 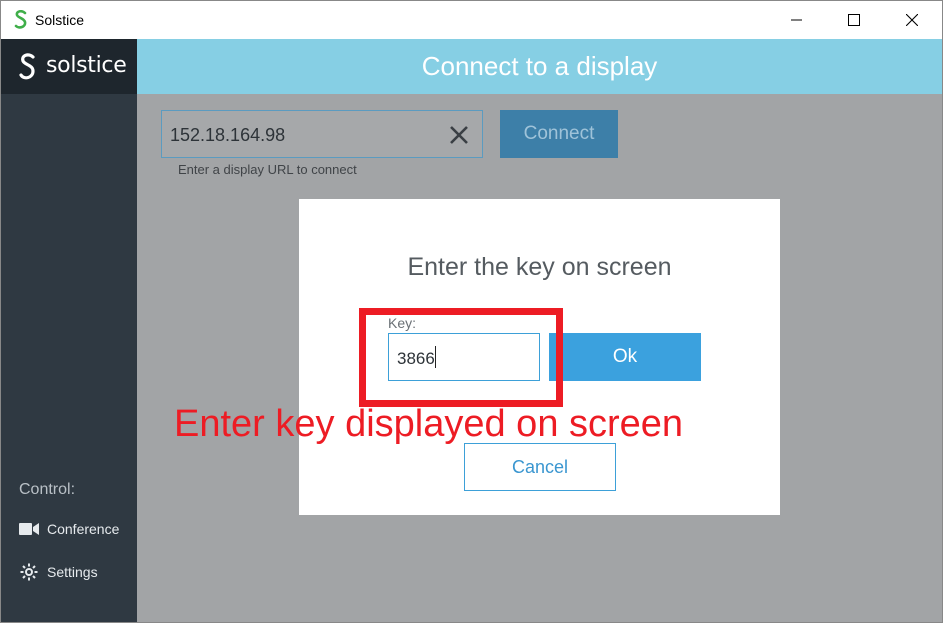 What do you see at coordinates (60, 20) in the screenshot?
I see `window-title: Solstice` at bounding box center [60, 20].